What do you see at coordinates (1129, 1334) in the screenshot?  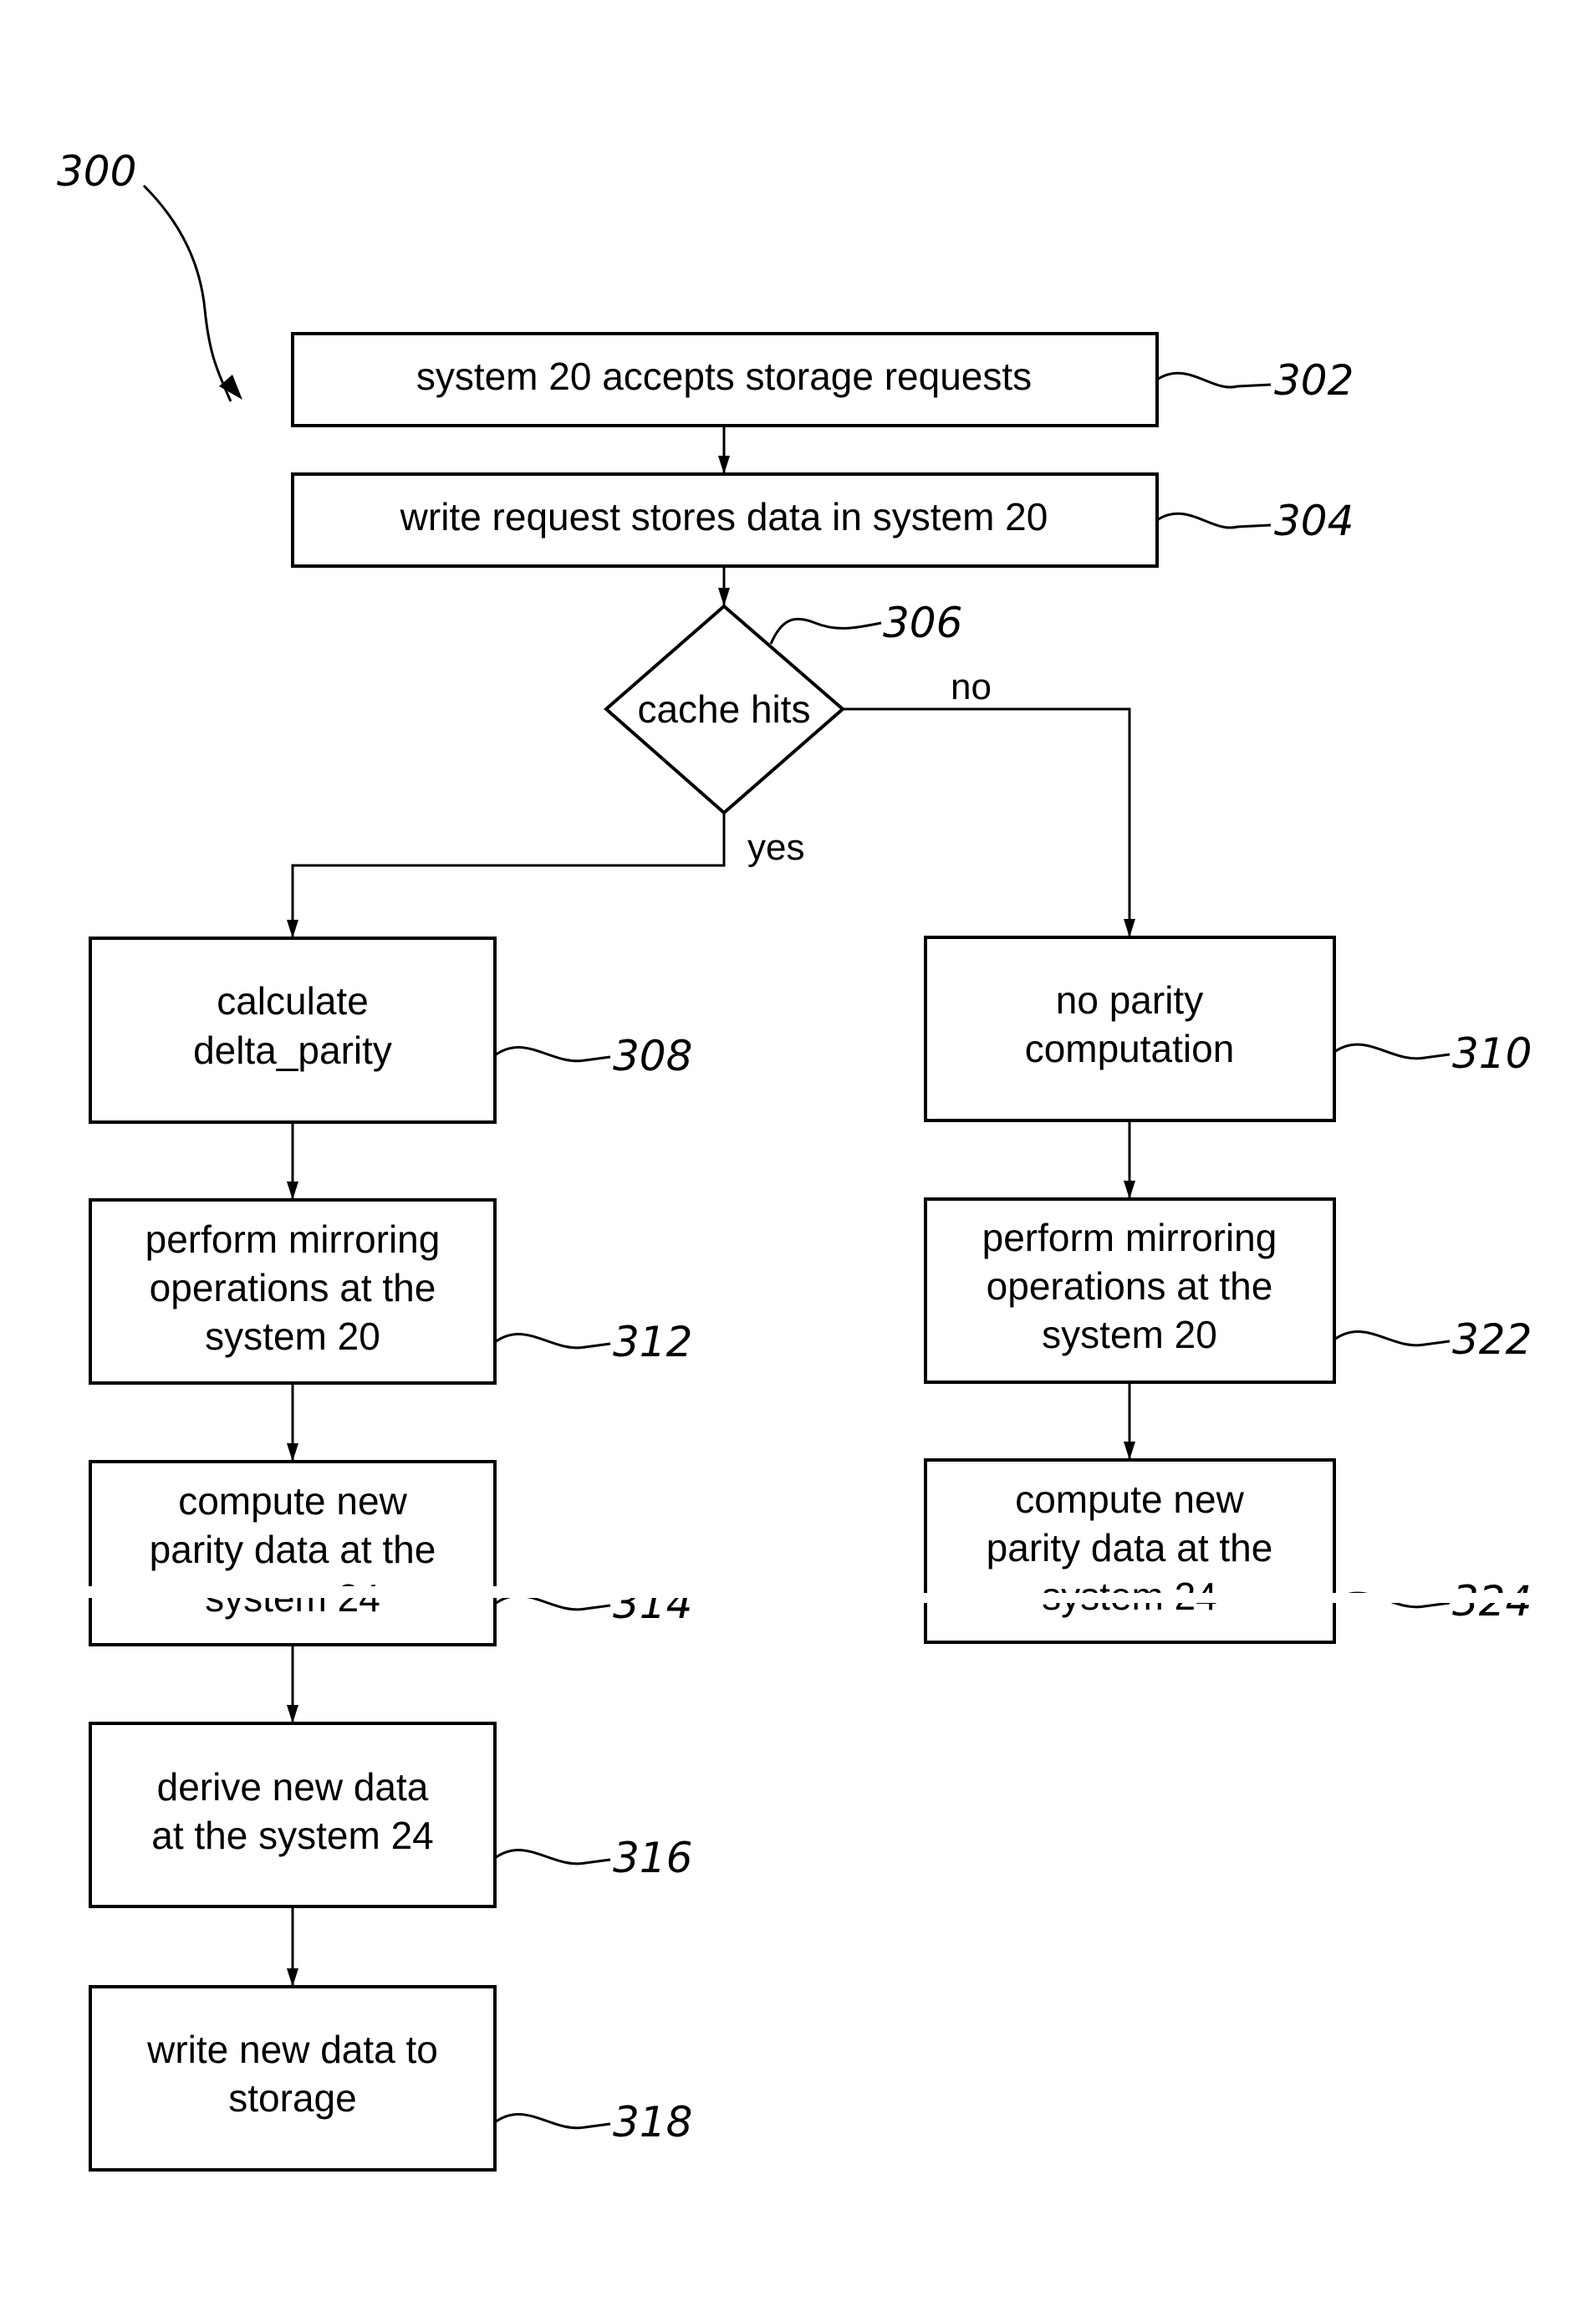 I see `step-322-text-line3: system 20` at bounding box center [1129, 1334].